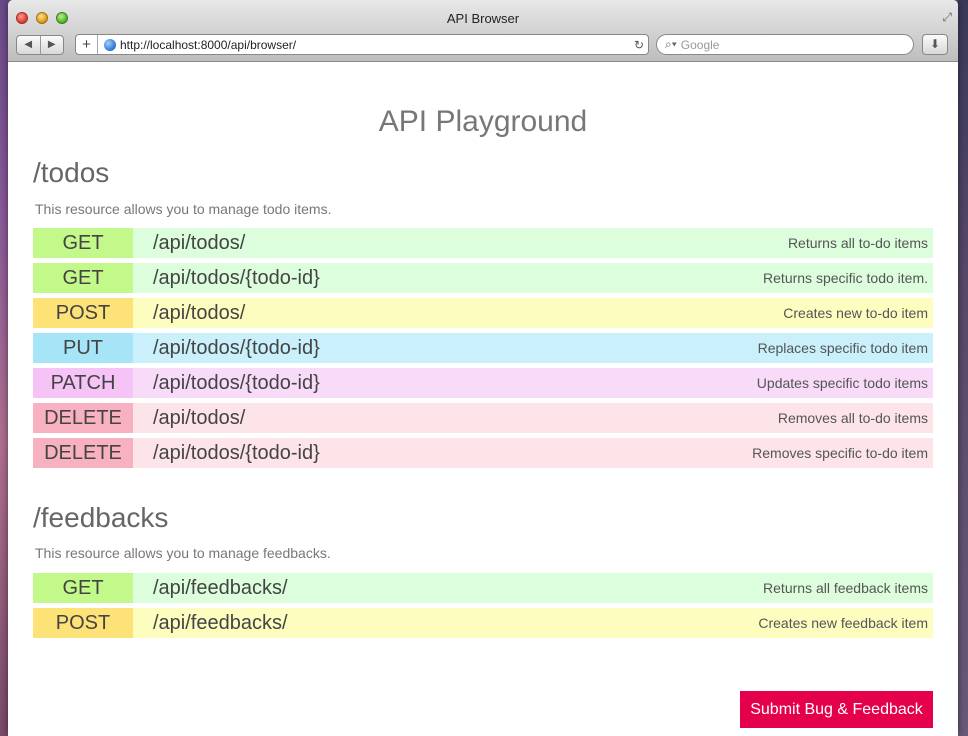 The image size is (968, 736). I want to click on method-badge: PATCH, so click(83, 383).